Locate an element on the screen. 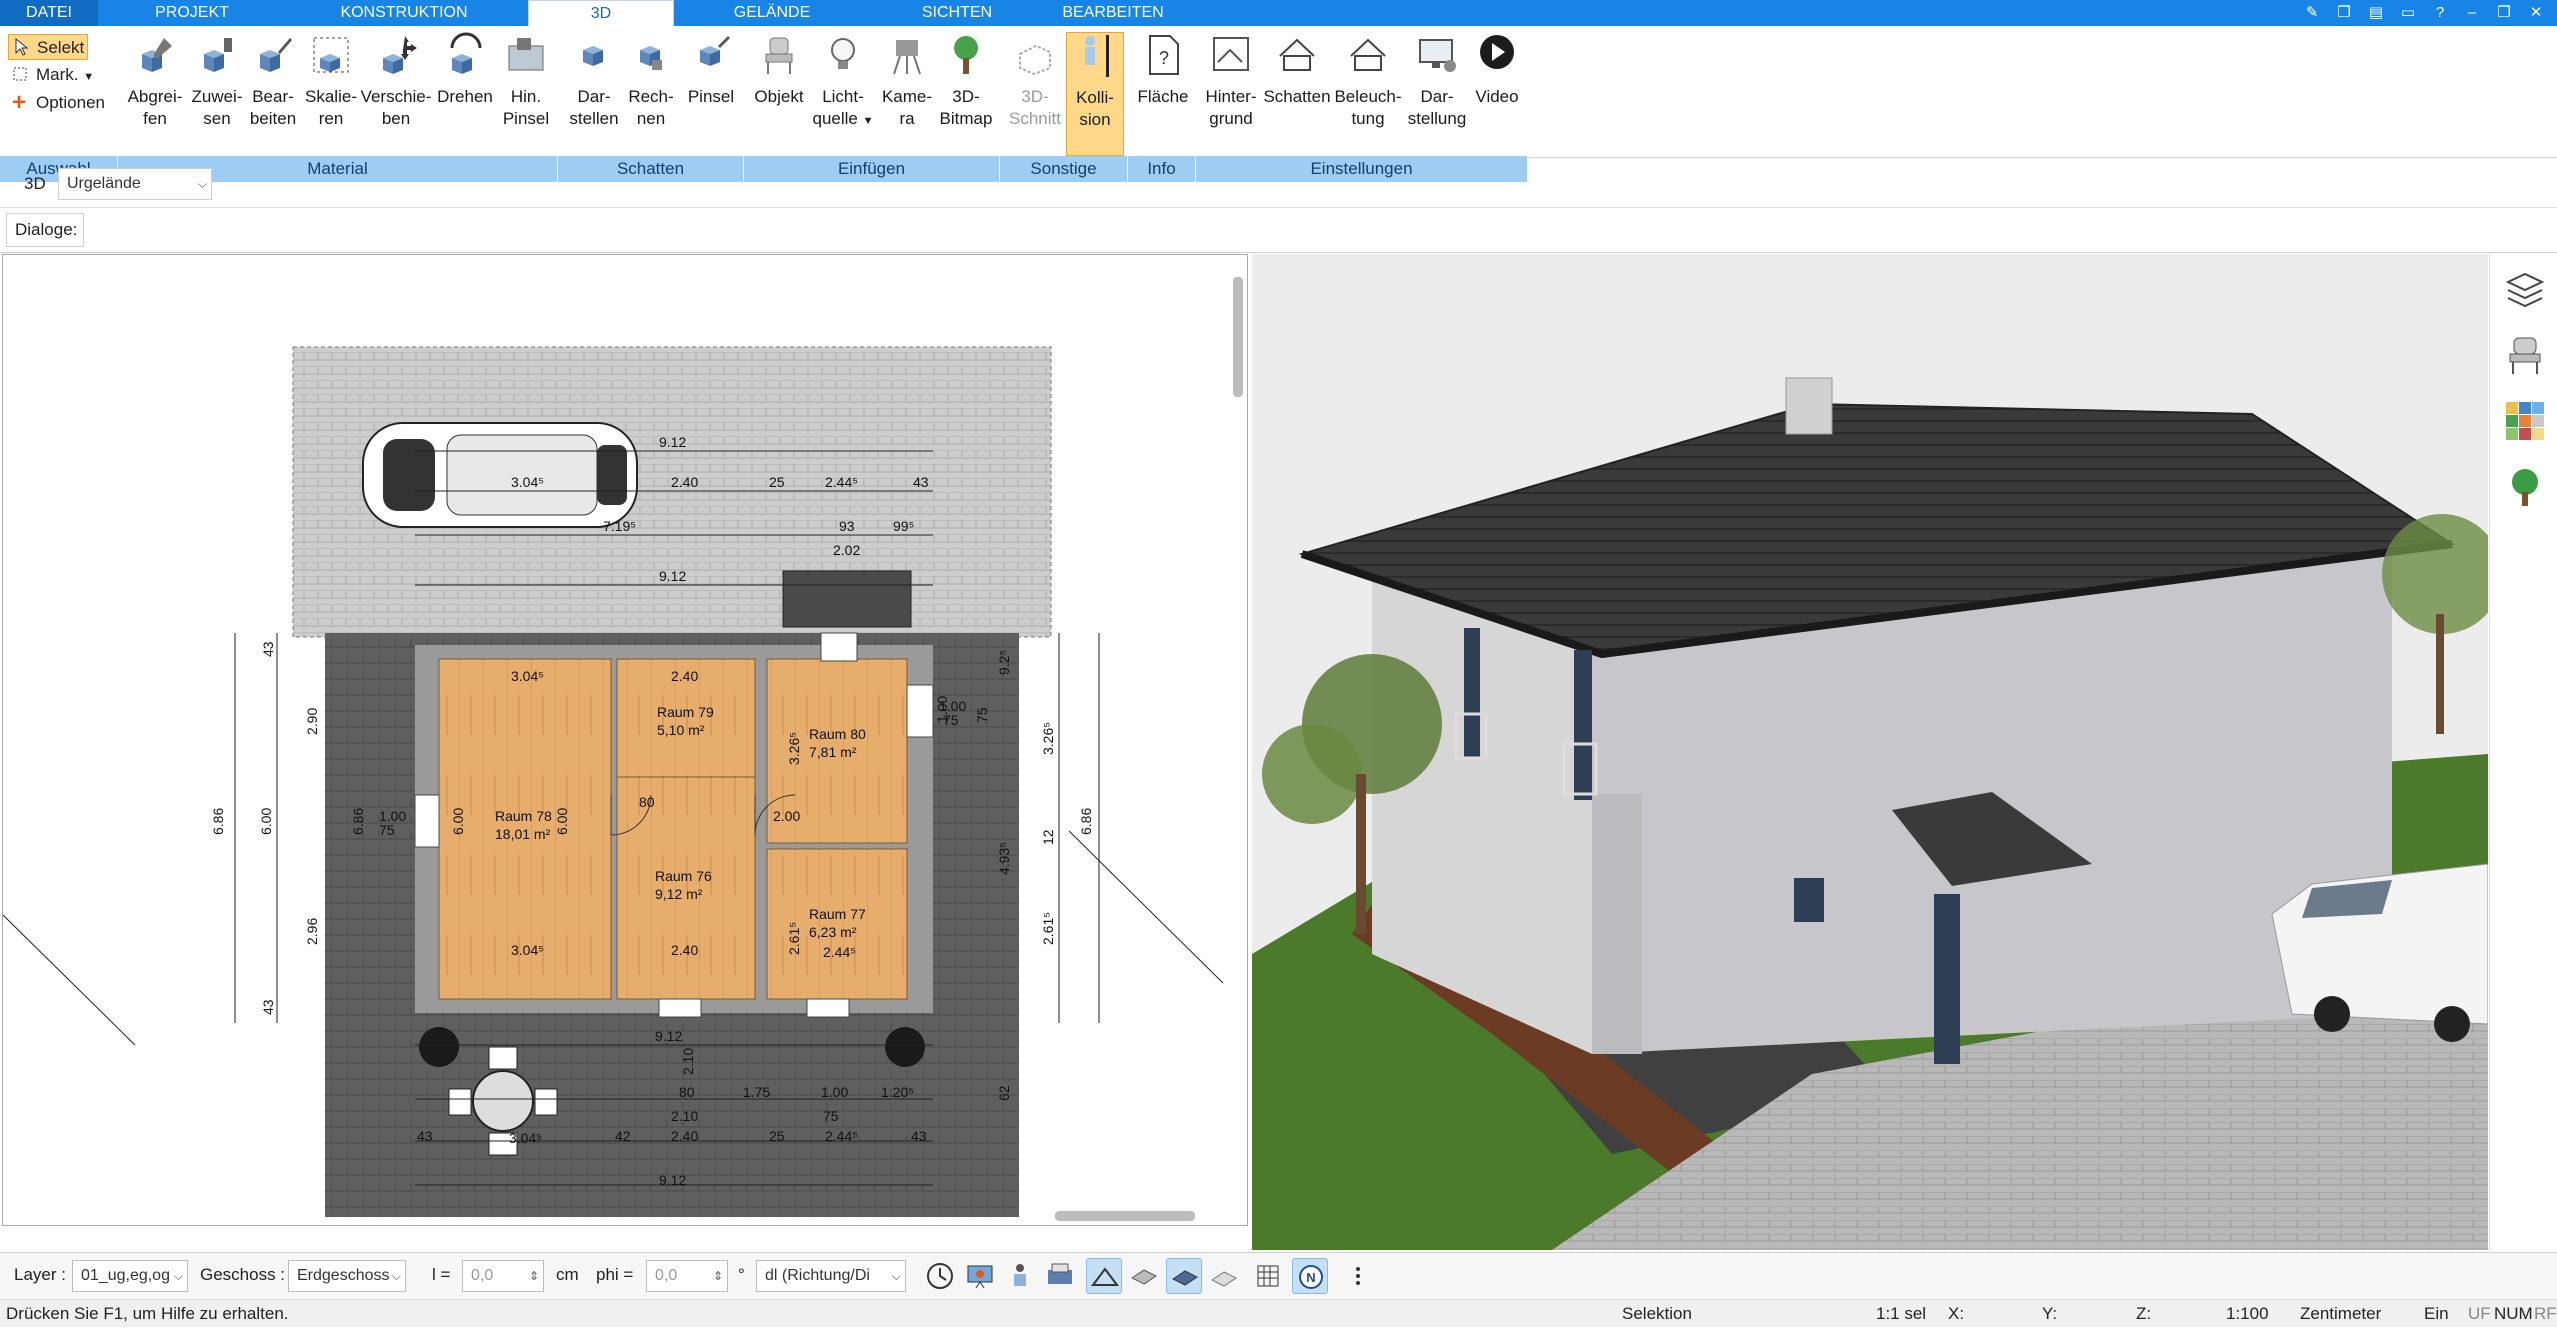 Image resolution: width=2557 pixels, height=1328 pixels. tab-datei: DATEI is located at coordinates (49, 13).